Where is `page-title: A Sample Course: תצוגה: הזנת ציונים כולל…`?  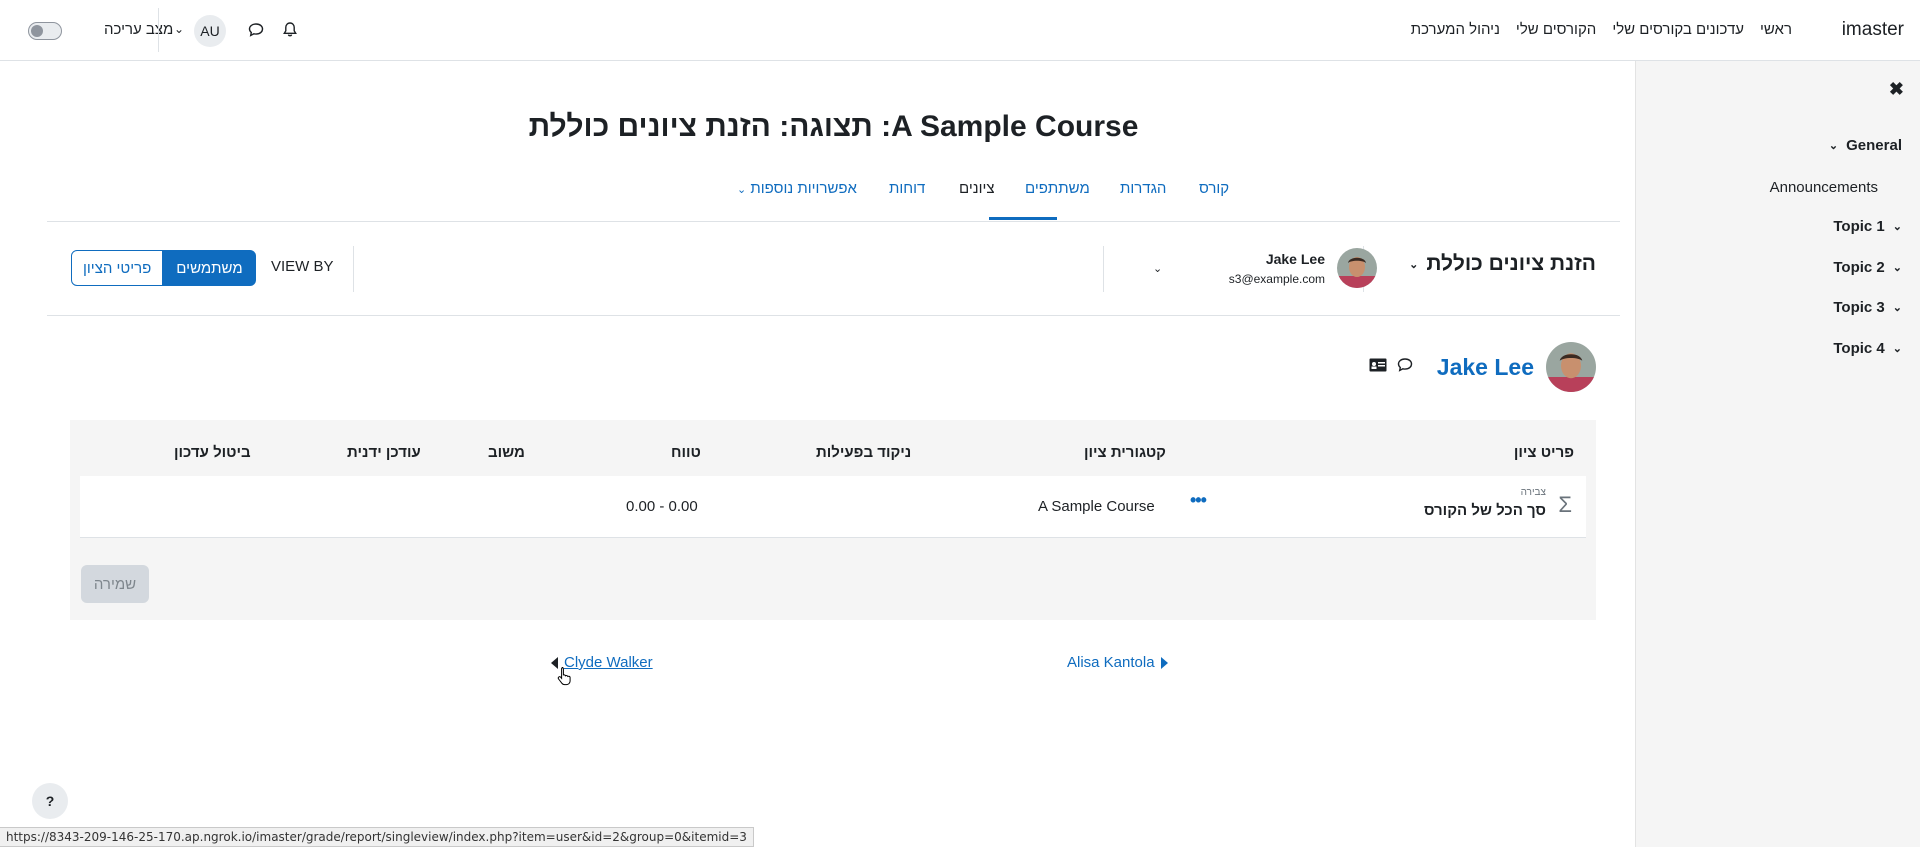
page-title: A Sample Course: תצוגה: הזנת ציונים כולל… is located at coordinates (833, 126).